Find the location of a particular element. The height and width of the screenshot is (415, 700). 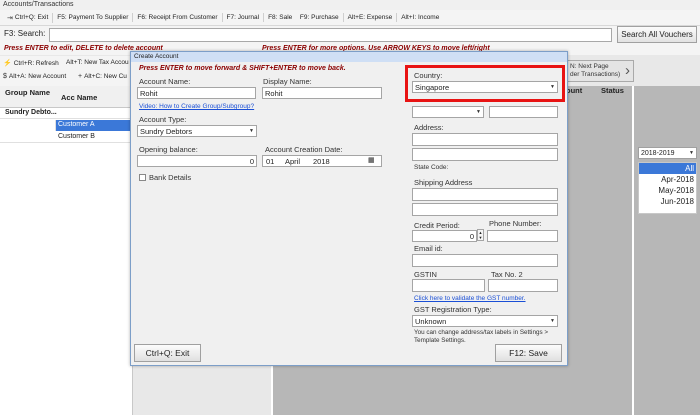

gstin-field is located at coordinates (448, 285).